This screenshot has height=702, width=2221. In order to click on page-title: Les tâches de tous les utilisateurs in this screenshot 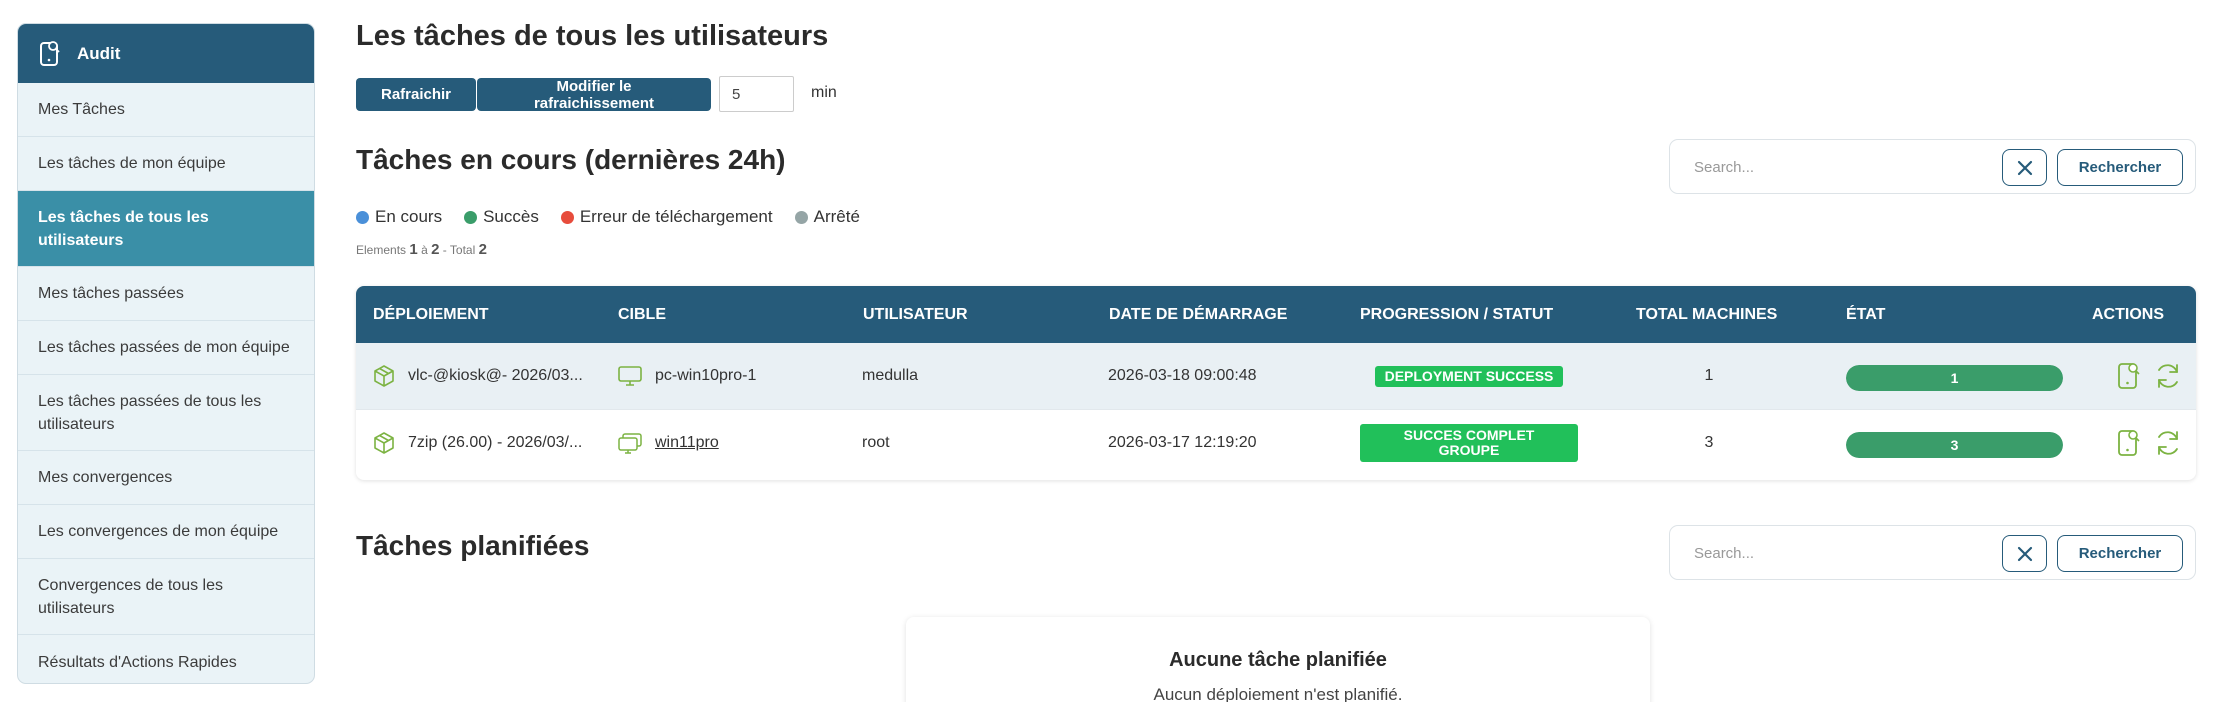, I will do `click(592, 36)`.